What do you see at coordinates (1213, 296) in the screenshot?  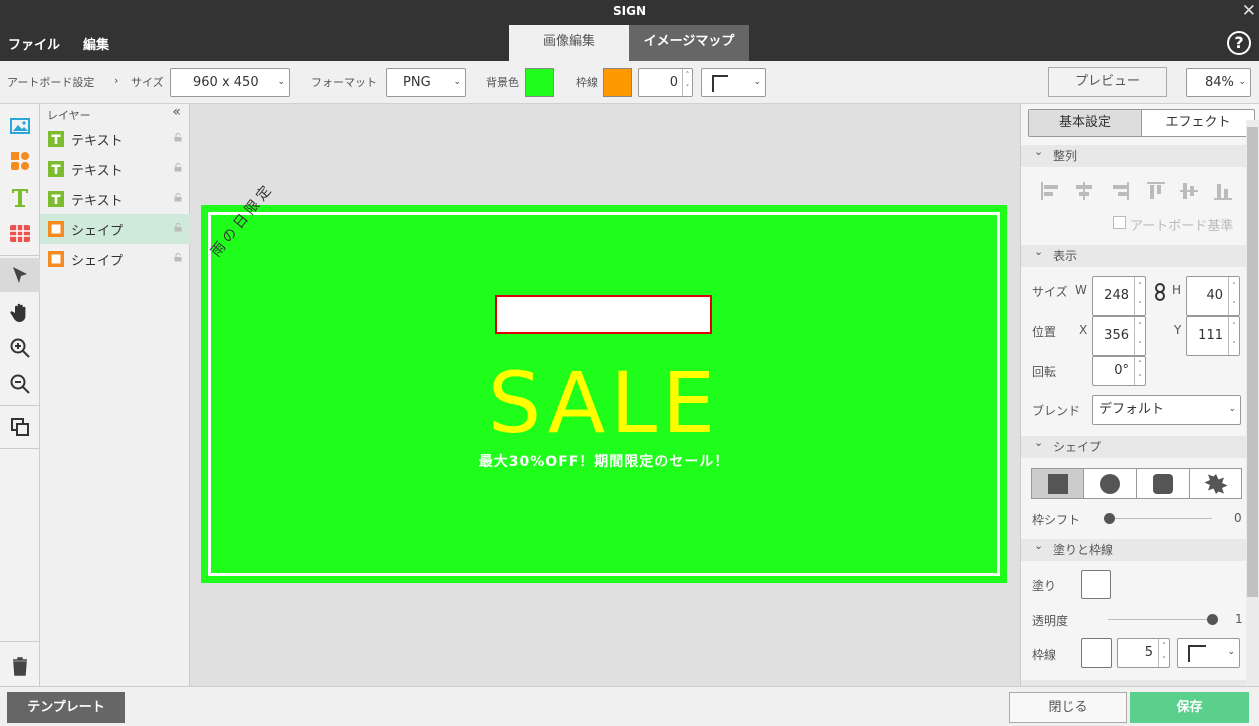 I see `height-input: 40 ˄ ˅` at bounding box center [1213, 296].